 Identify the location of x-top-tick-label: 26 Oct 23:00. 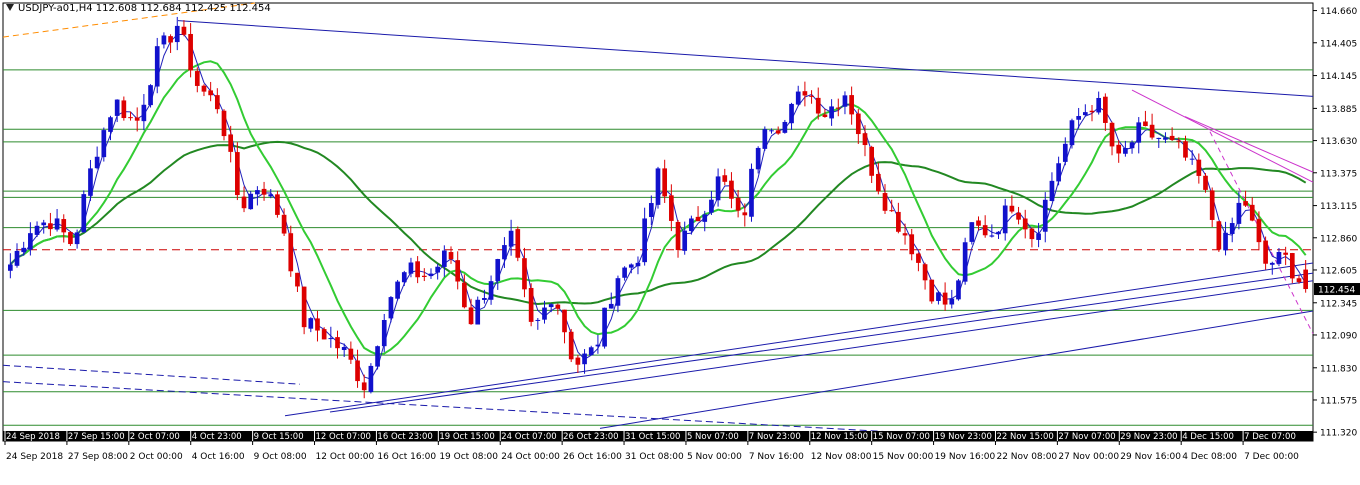
(590, 437).